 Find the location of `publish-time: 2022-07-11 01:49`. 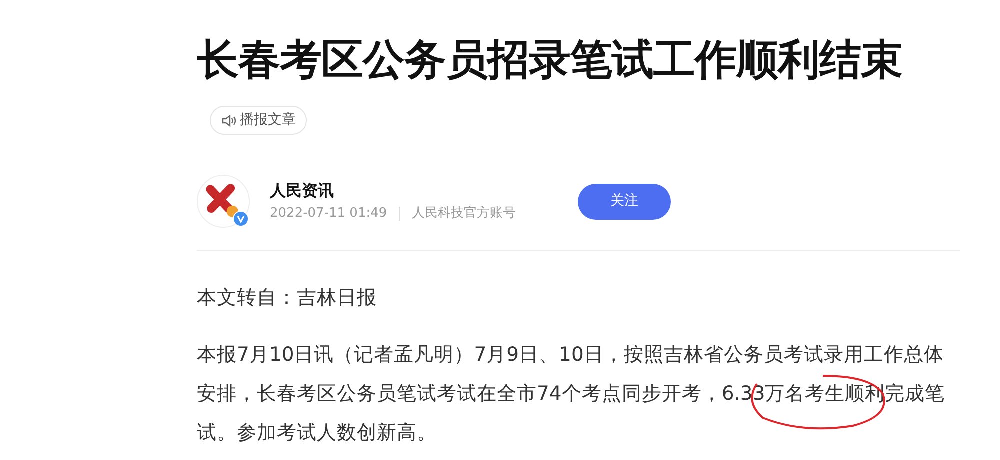

publish-time: 2022-07-11 01:49 is located at coordinates (329, 213).